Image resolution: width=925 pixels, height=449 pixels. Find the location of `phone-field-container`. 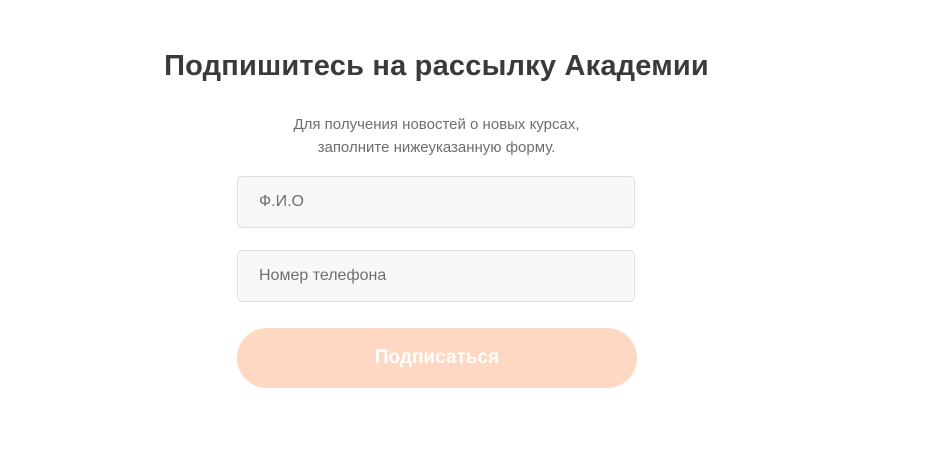

phone-field-container is located at coordinates (436, 276).